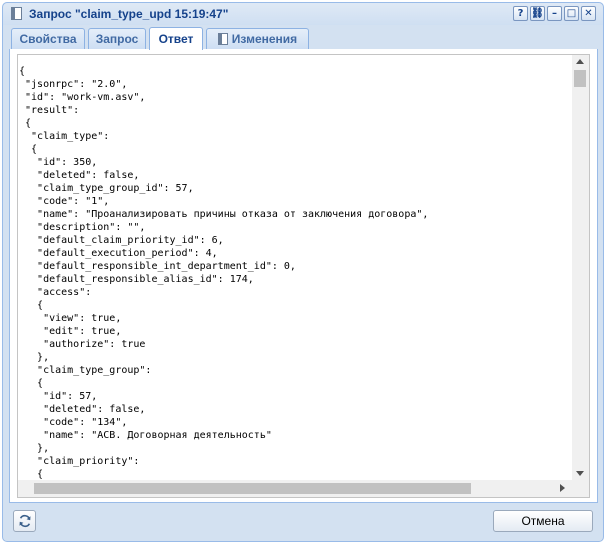 This screenshot has height=546, width=608. I want to click on maximize-button: □, so click(571, 13).